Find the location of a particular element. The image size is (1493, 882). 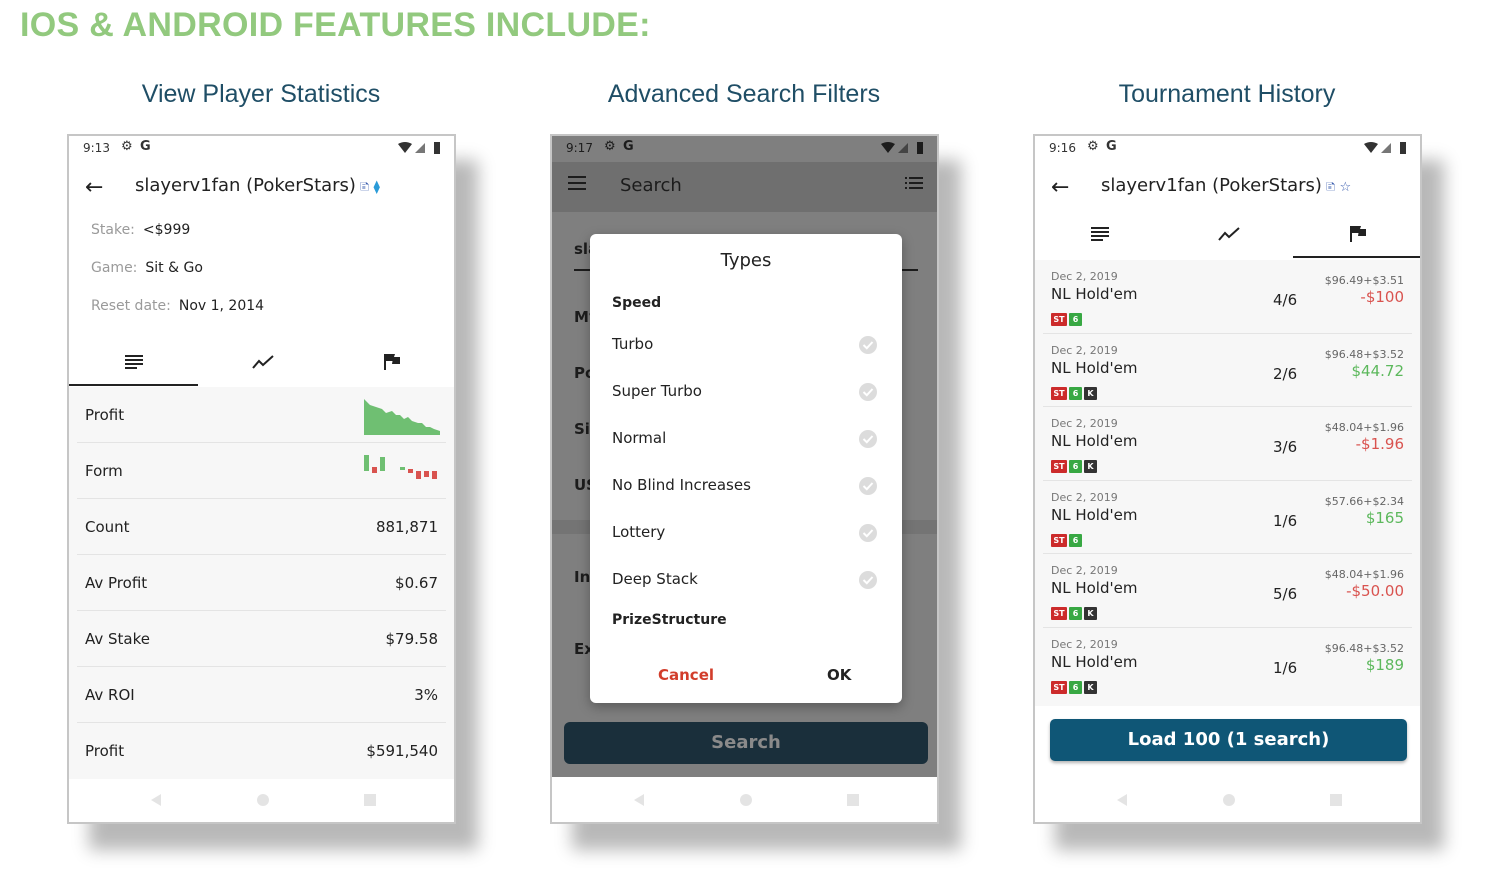

option-super-turbo: Super Turbo is located at coordinates (745, 394).